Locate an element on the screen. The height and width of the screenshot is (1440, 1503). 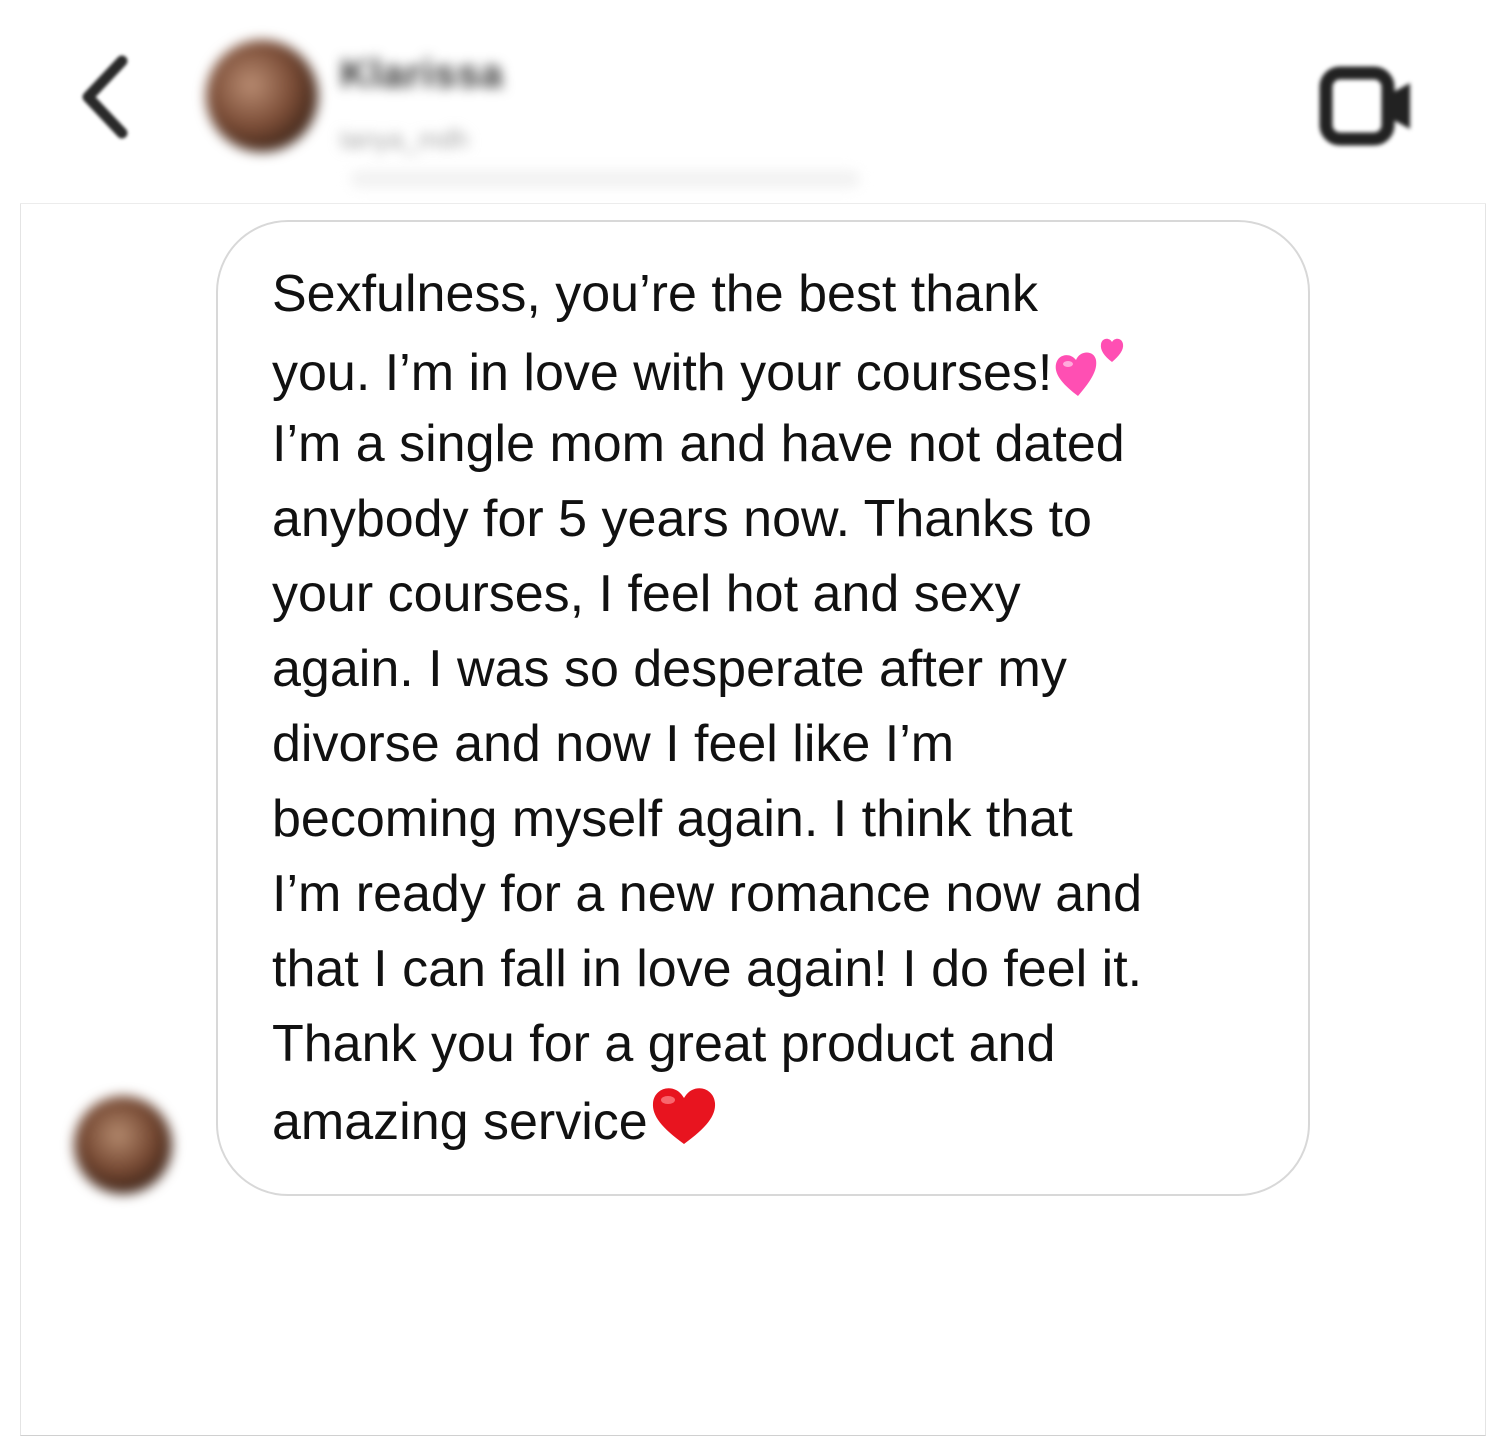
chevron-left-icon is located at coordinates (105, 97).